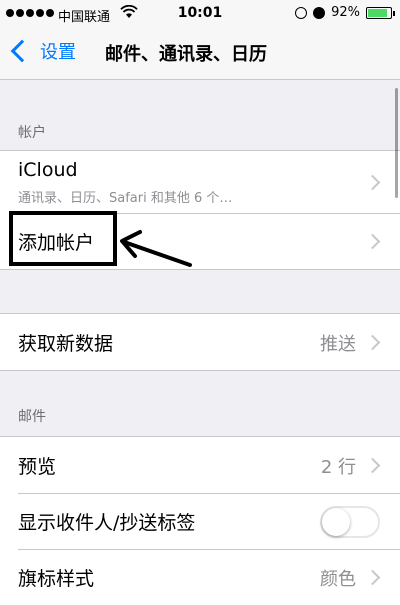  I want to click on cell-value: 2 行, so click(338, 467).